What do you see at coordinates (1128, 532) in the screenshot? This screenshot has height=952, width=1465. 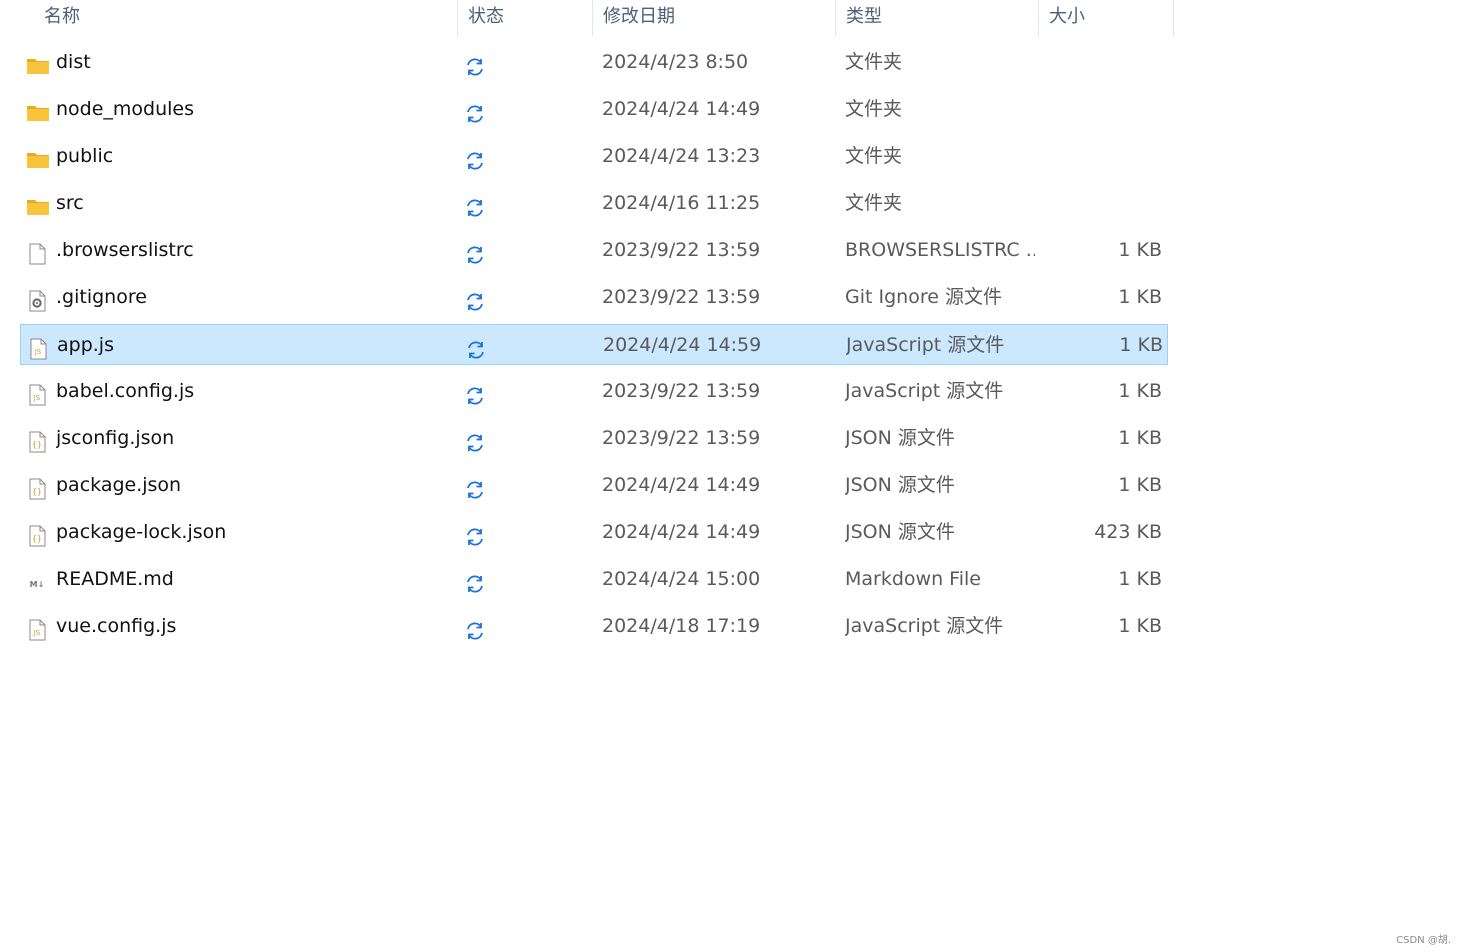 I see `file-size: 423 KB` at bounding box center [1128, 532].